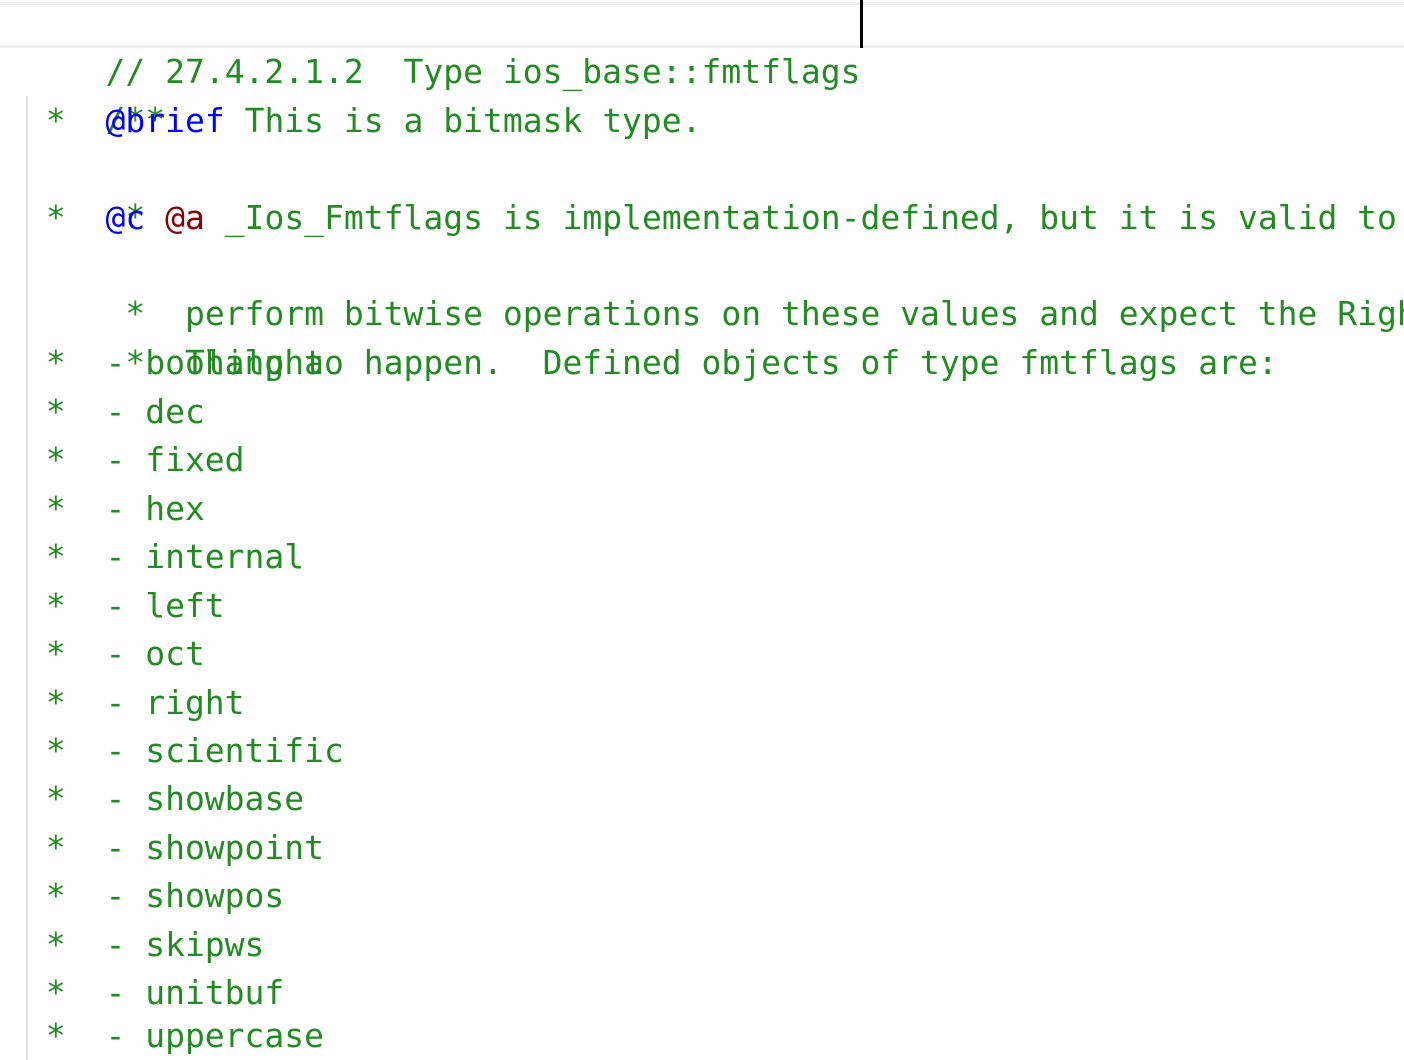  I want to click on flag-line: * - skipws, so click(145, 945).